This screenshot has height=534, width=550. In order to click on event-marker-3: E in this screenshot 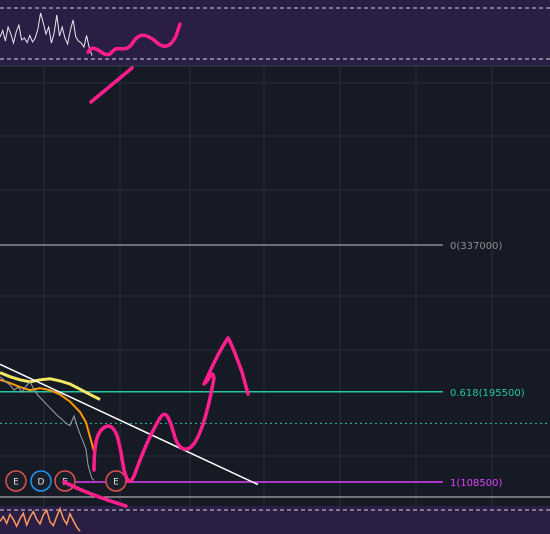, I will do `click(116, 481)`.